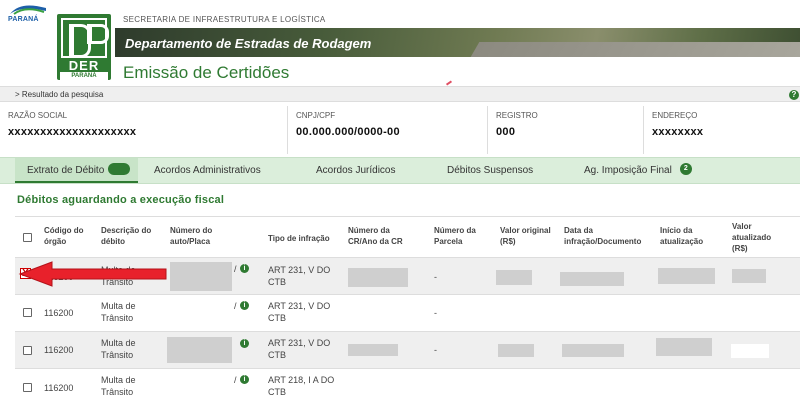  What do you see at coordinates (794, 95) in the screenshot?
I see `help-icon: ?` at bounding box center [794, 95].